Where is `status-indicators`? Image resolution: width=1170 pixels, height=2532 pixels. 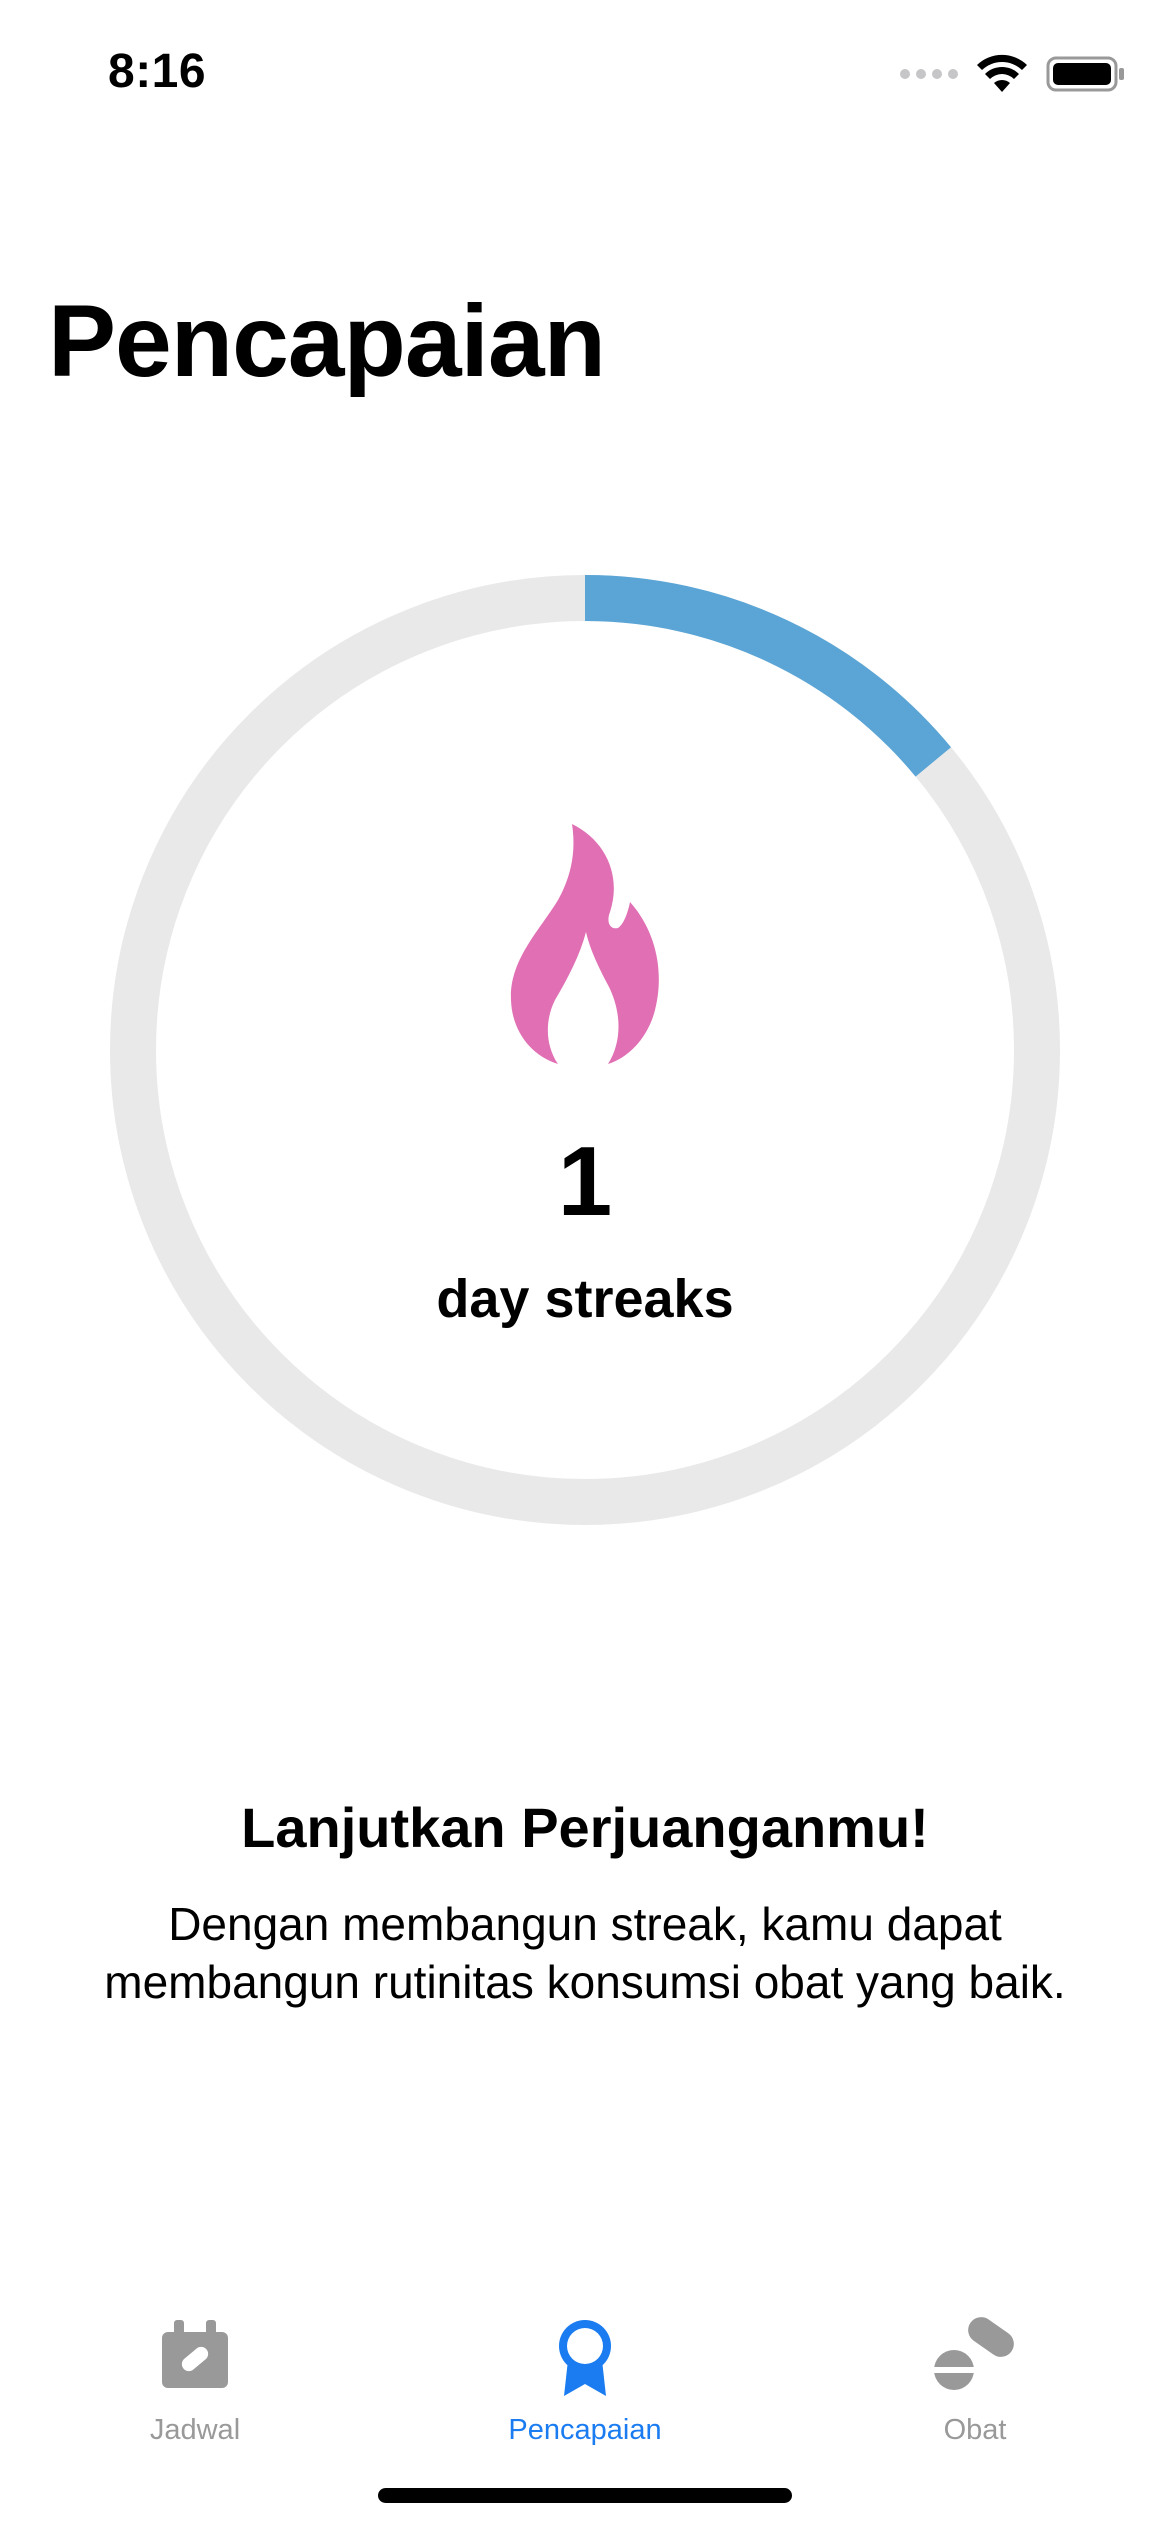 status-indicators is located at coordinates (1013, 74).